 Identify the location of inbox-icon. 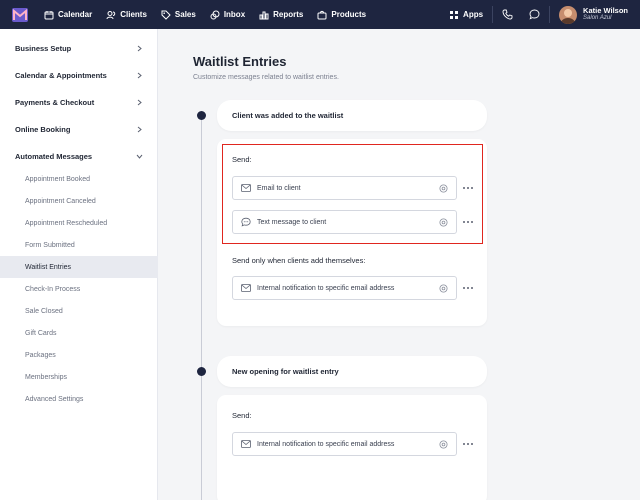
(215, 14).